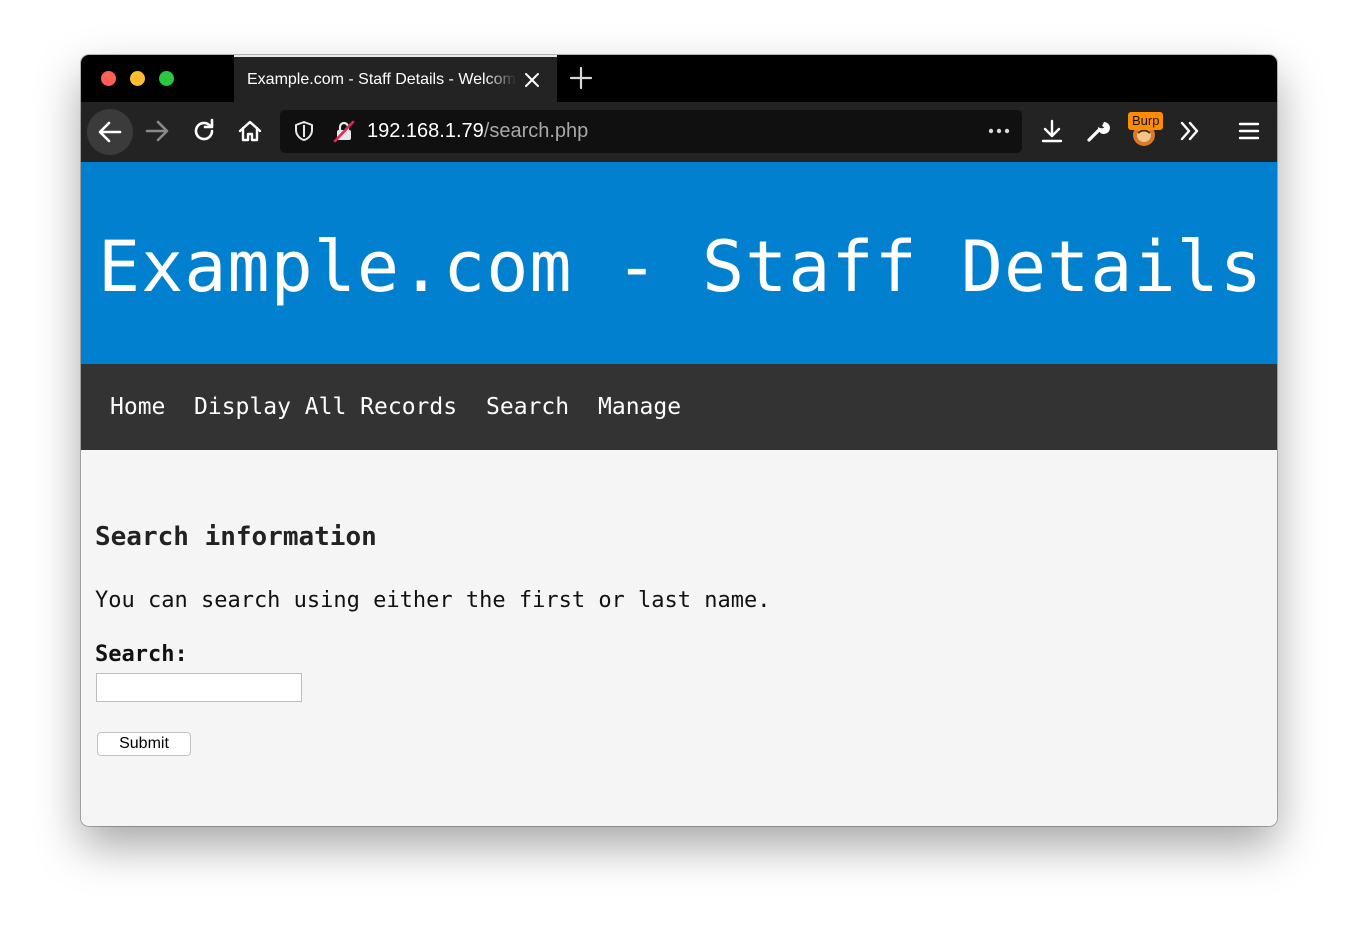  I want to click on reload-icon, so click(204, 131).